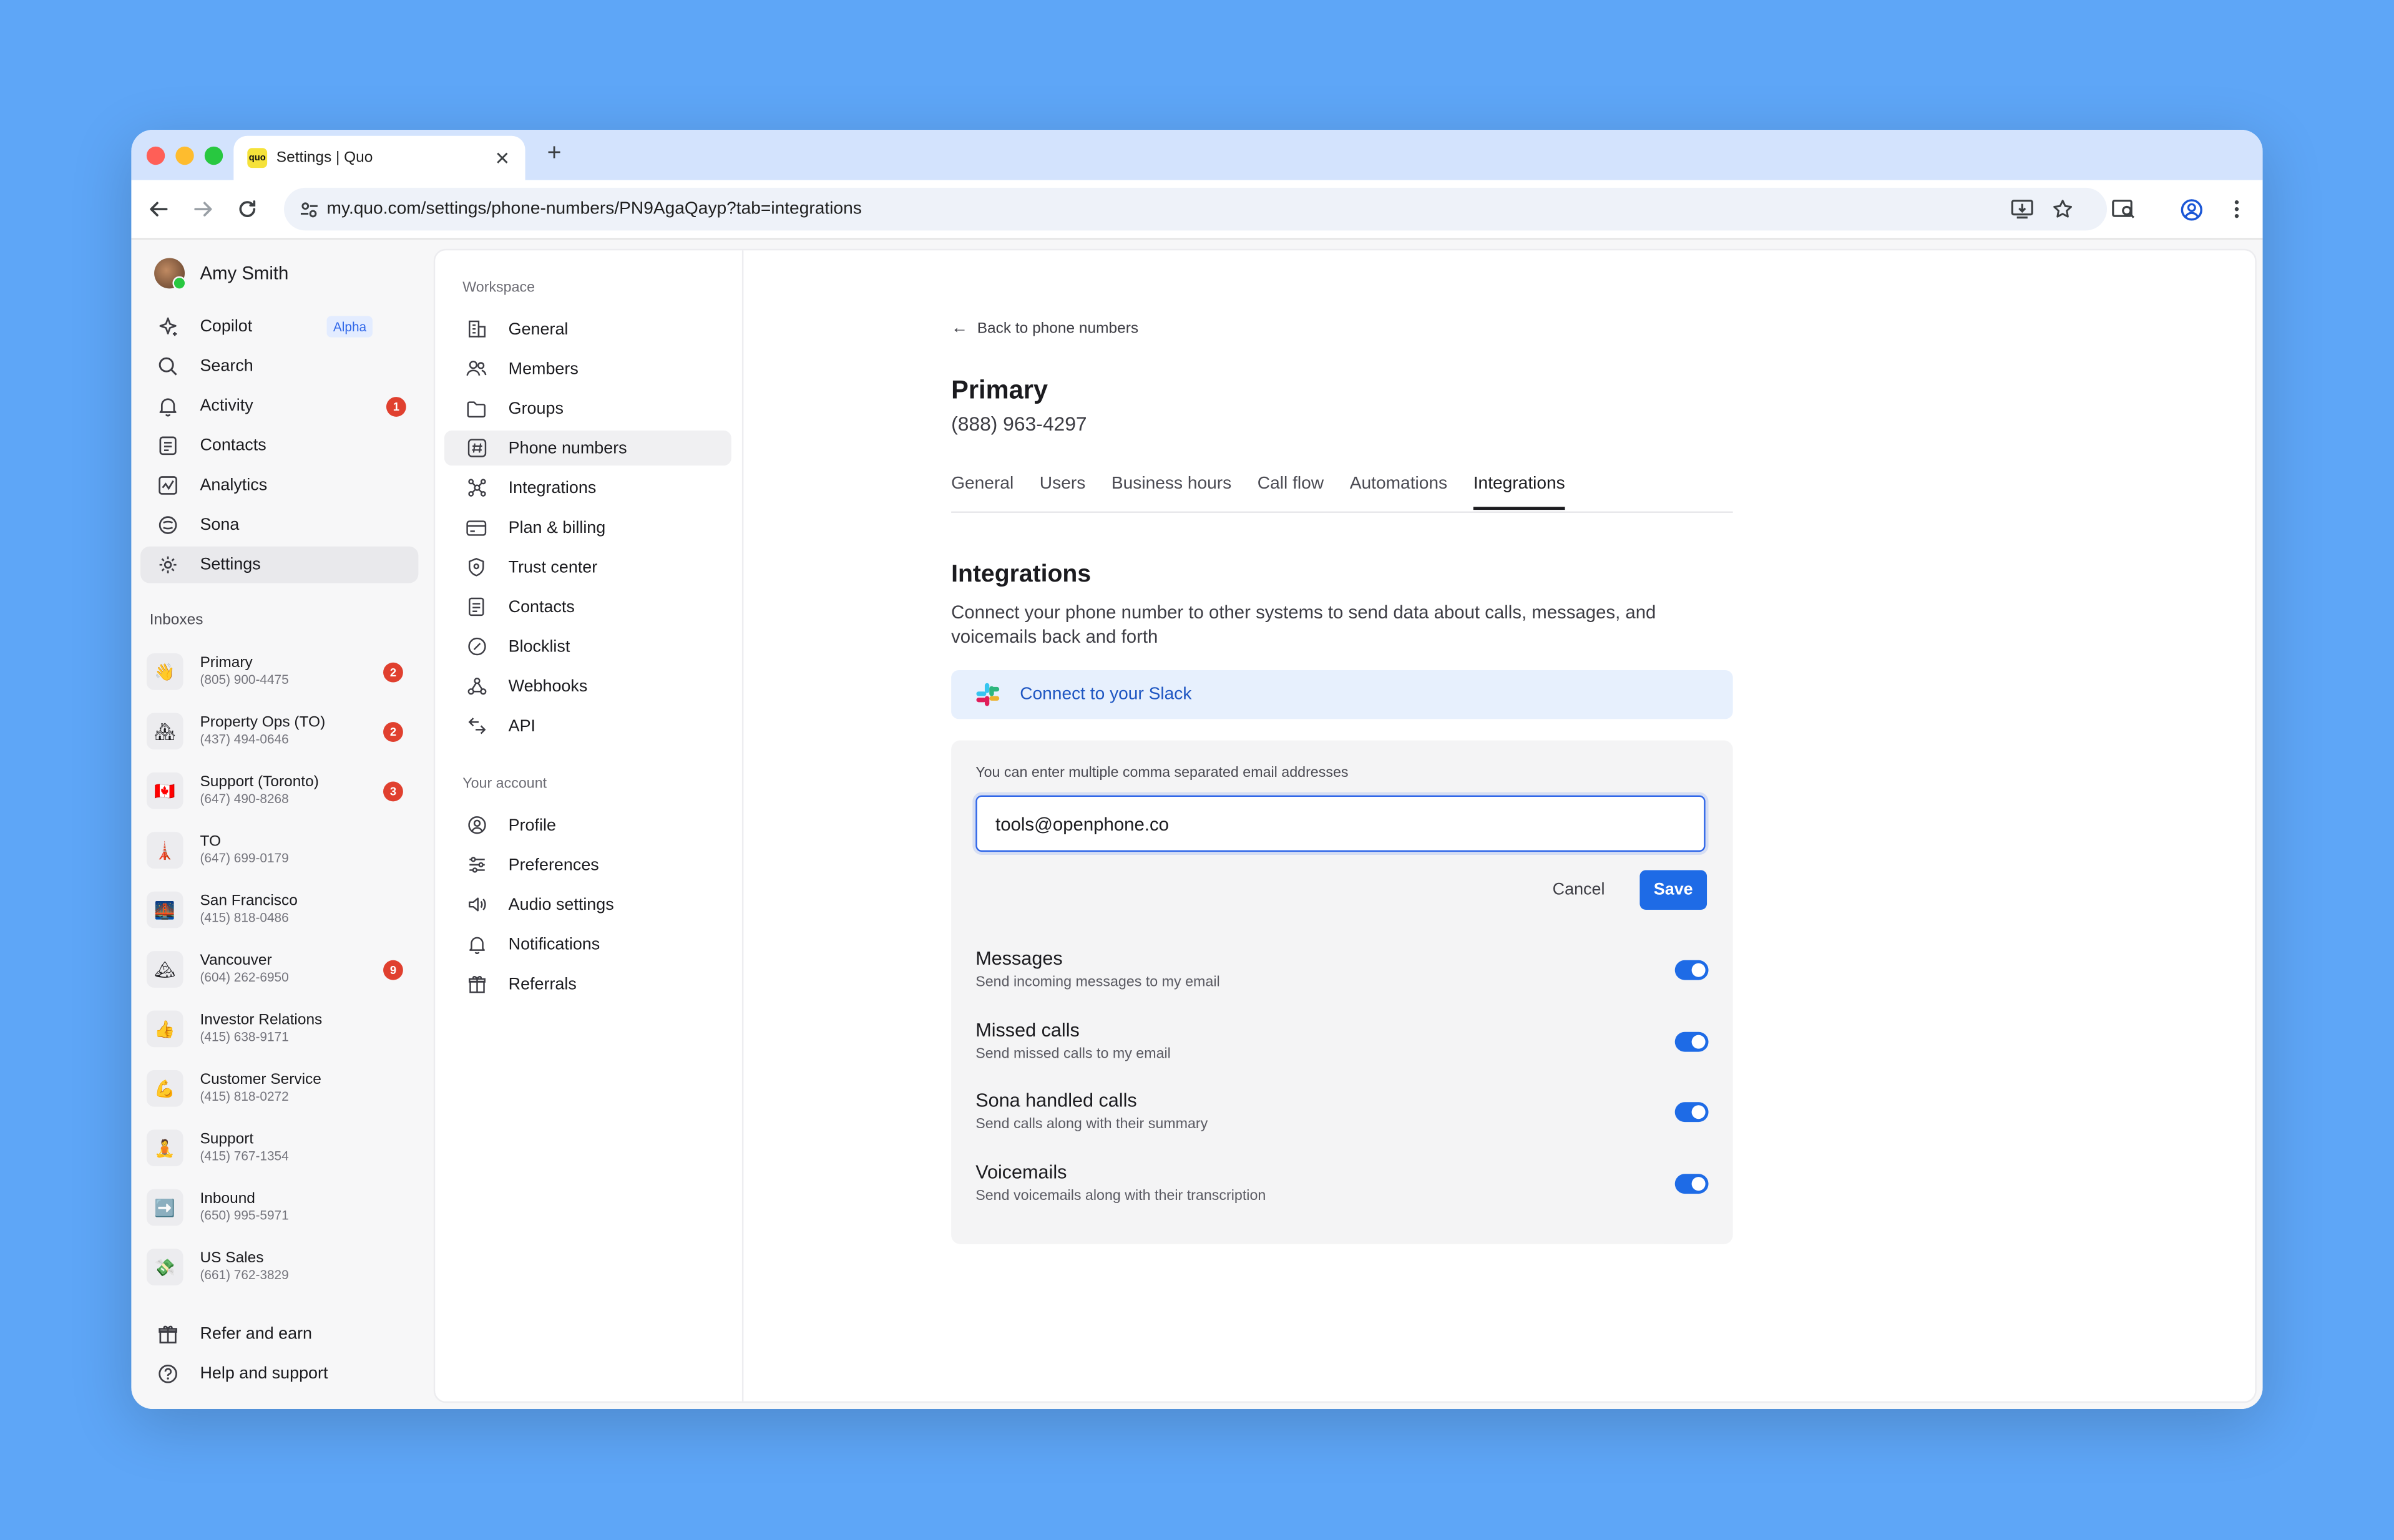  Describe the element at coordinates (184, 155) in the screenshot. I see `minimize-window-button` at that location.